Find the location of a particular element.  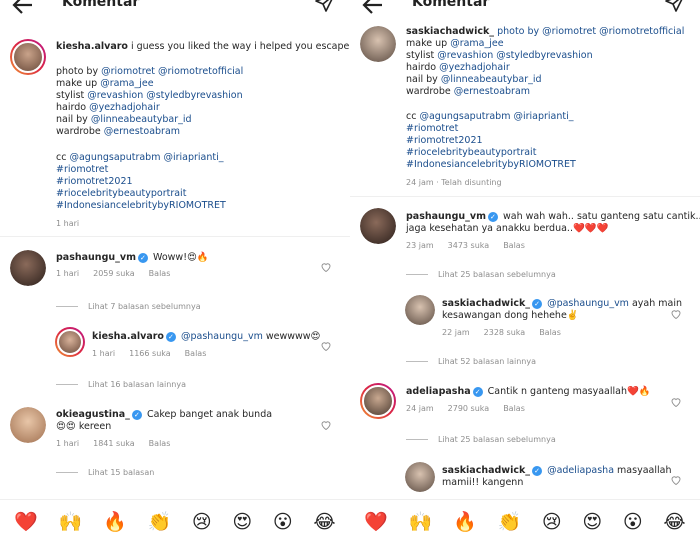

view-more-replies: Lihat 52 balasan lainnya is located at coordinates (471, 361).